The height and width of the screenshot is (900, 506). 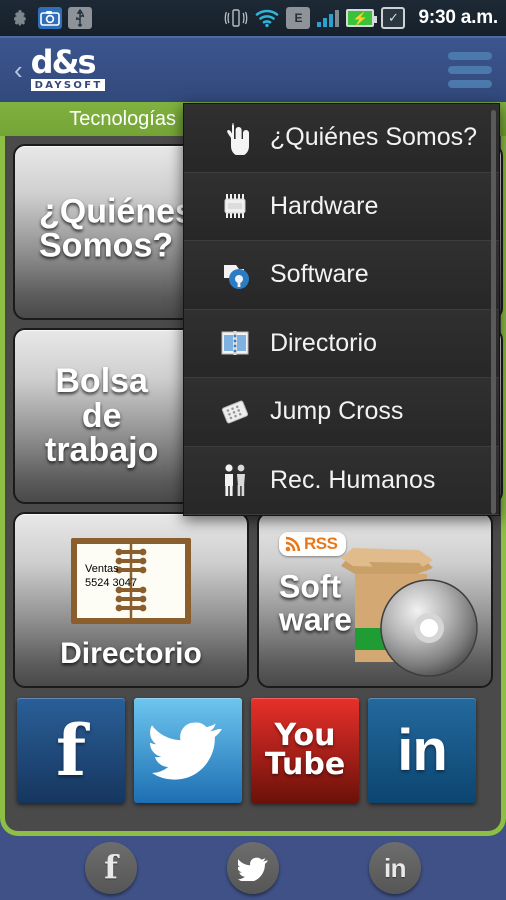 I want to click on battery-bolt: ⚡, so click(x=360, y=18).